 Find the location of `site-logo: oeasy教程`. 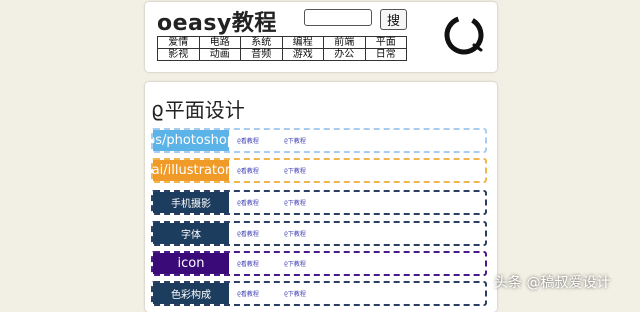

site-logo: oeasy教程 is located at coordinates (217, 21).